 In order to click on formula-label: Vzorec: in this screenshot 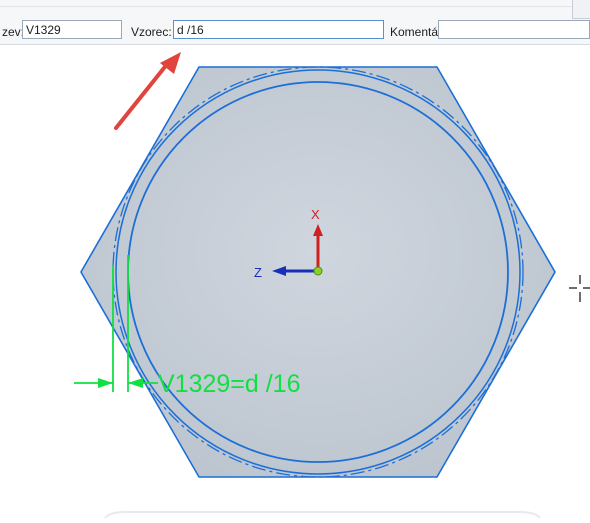, I will do `click(151, 32)`.